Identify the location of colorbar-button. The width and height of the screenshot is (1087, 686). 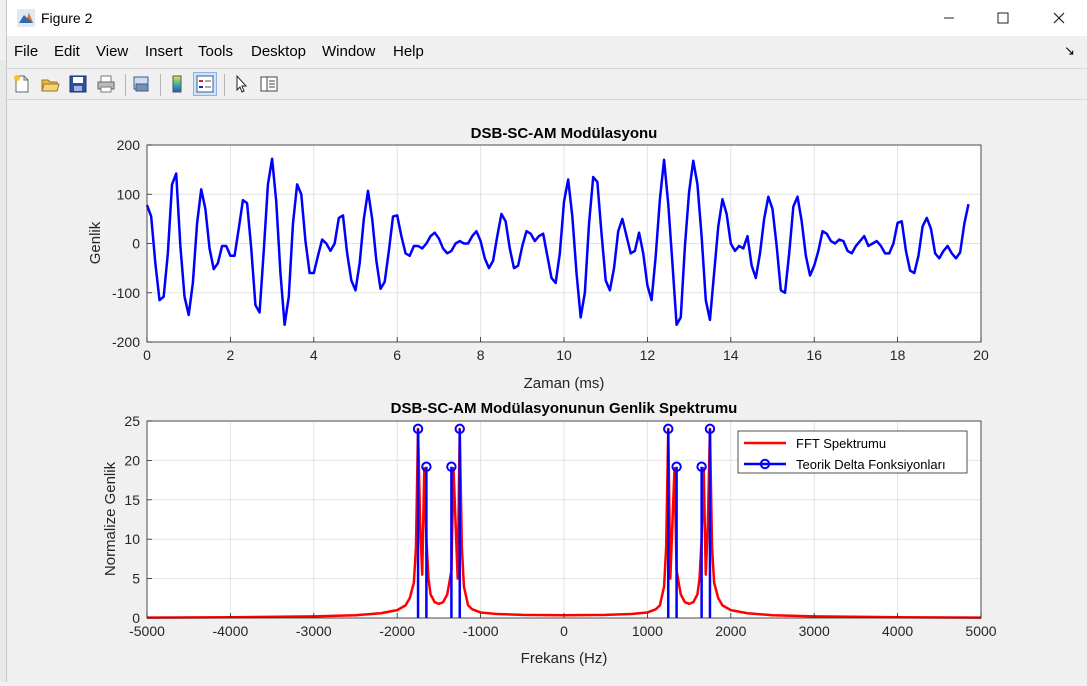
(177, 84).